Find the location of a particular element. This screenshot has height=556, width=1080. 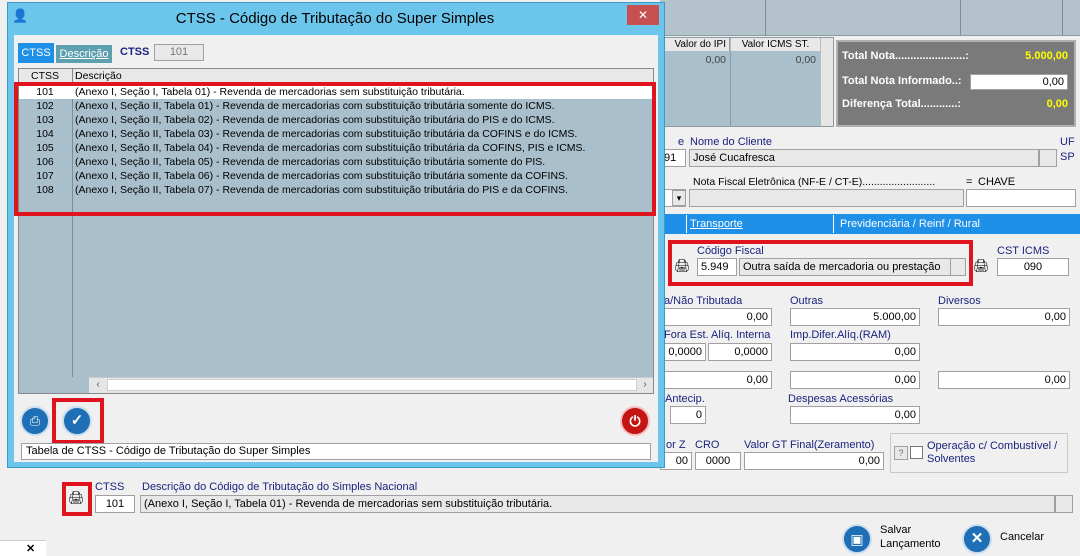

client-code-label: e is located at coordinates (681, 142).